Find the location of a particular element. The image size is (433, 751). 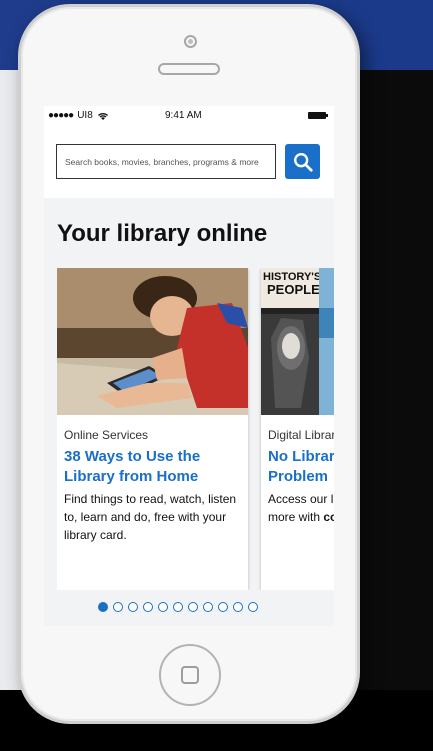

battery-icon is located at coordinates (318, 115).